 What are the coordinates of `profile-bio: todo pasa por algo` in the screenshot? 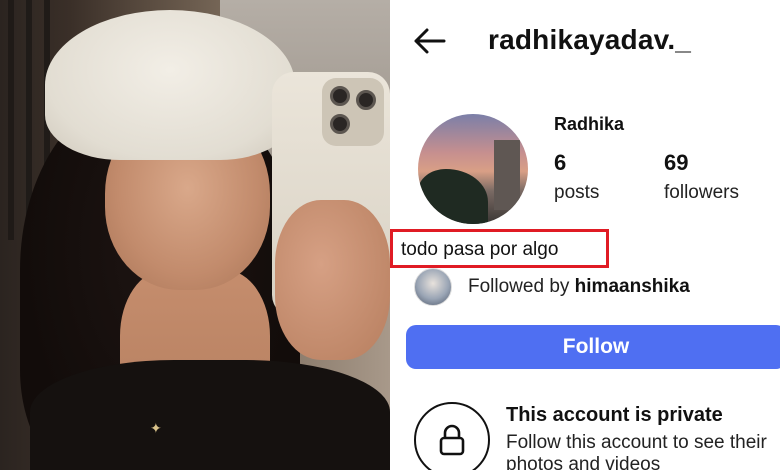 It's located at (480, 249).